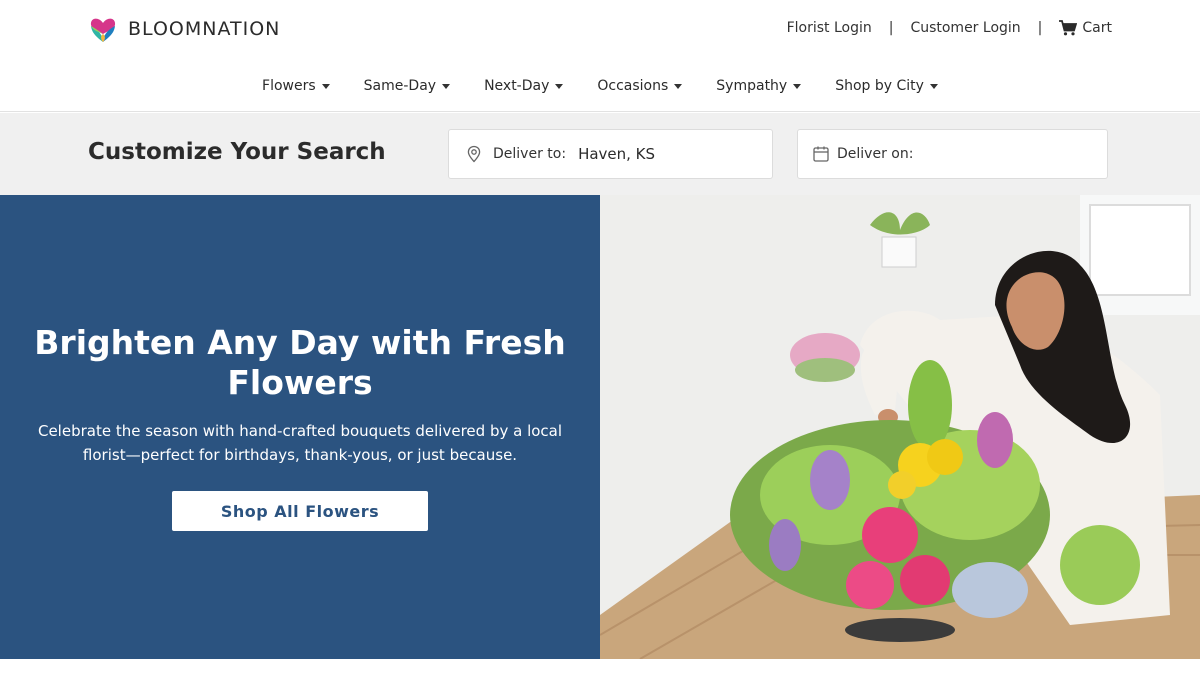  Describe the element at coordinates (1068, 28) in the screenshot. I see `shopping-cart-icon` at that location.